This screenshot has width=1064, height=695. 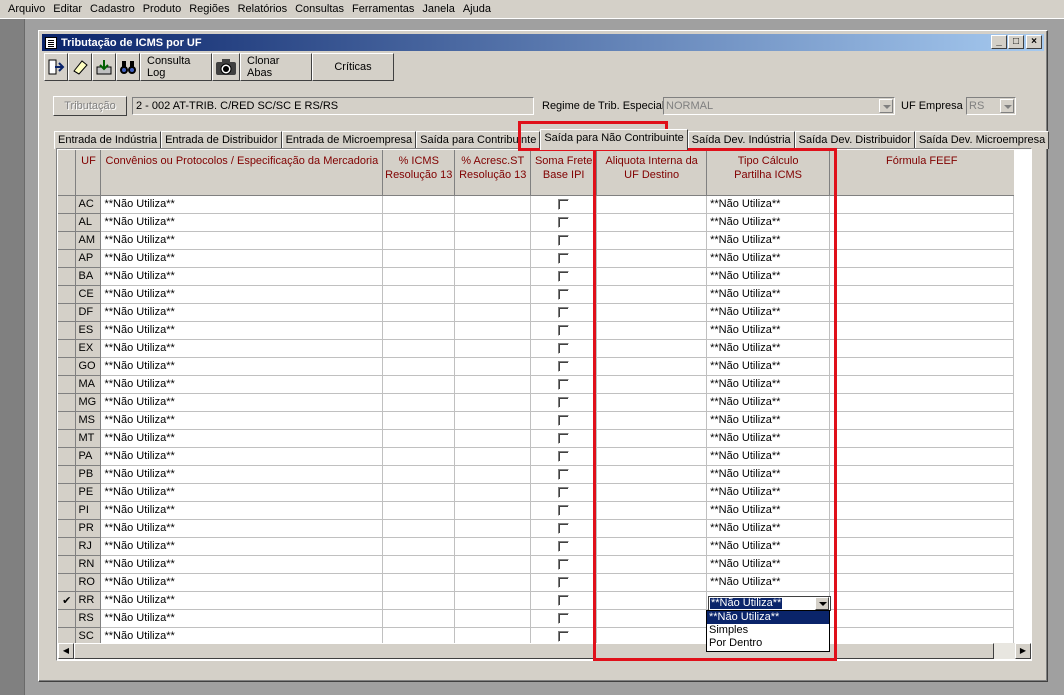 I want to click on horizontal-scrollbar: ◀ ▶, so click(x=544, y=651).